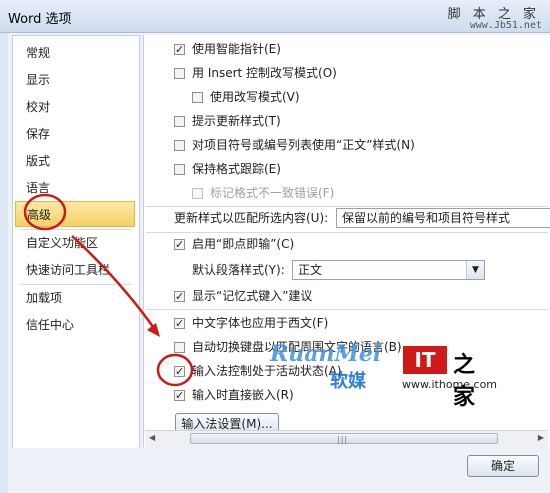 The height and width of the screenshot is (493, 550). I want to click on autocomplete-option: 显示“记忆式键入”建议, so click(243, 296).